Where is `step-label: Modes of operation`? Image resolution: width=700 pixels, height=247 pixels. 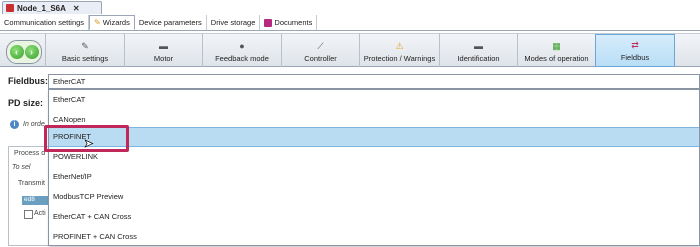
step-label: Modes of operation is located at coordinates (556, 58).